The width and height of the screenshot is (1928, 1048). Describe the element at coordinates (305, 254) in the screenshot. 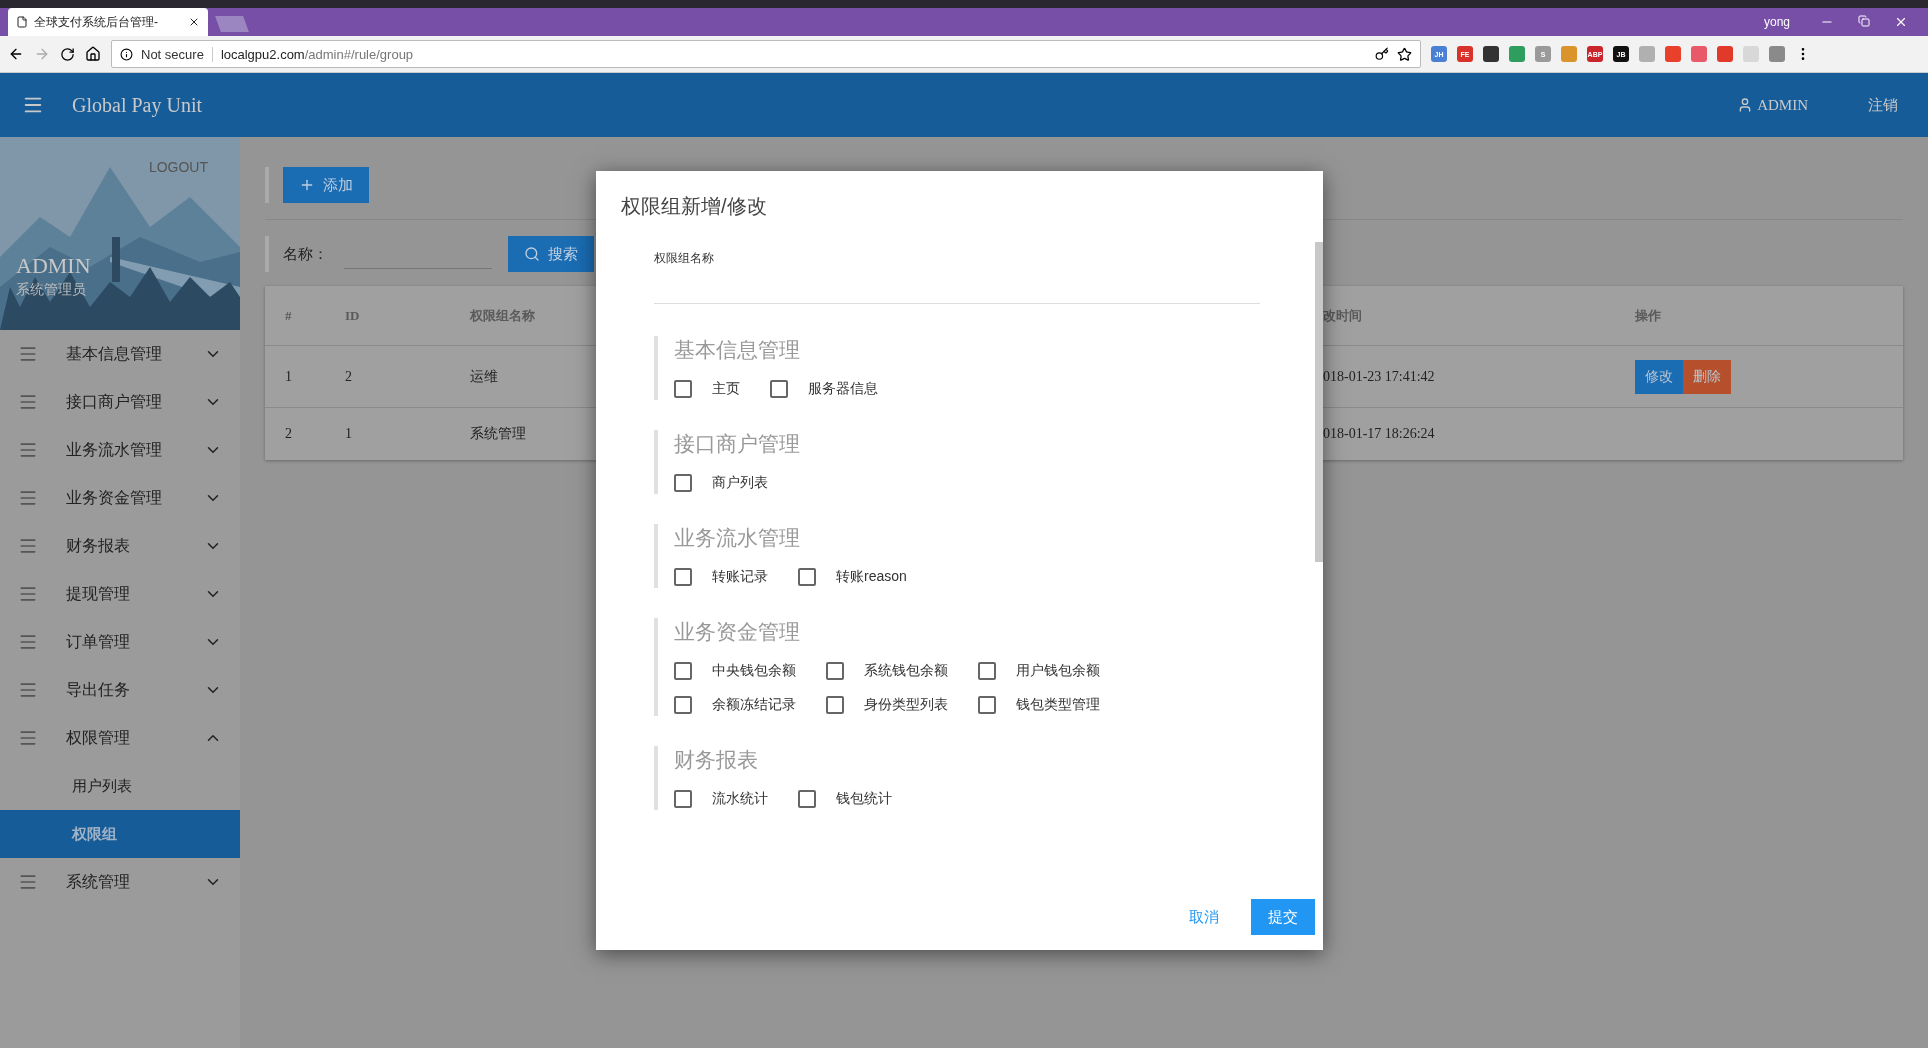

I see `search-label: 名称：` at that location.